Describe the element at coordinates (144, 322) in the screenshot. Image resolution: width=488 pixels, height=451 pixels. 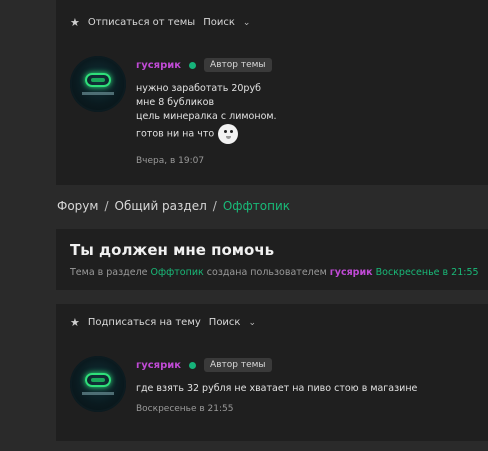
I see `subscribe-button: Подписаться на тему` at that location.